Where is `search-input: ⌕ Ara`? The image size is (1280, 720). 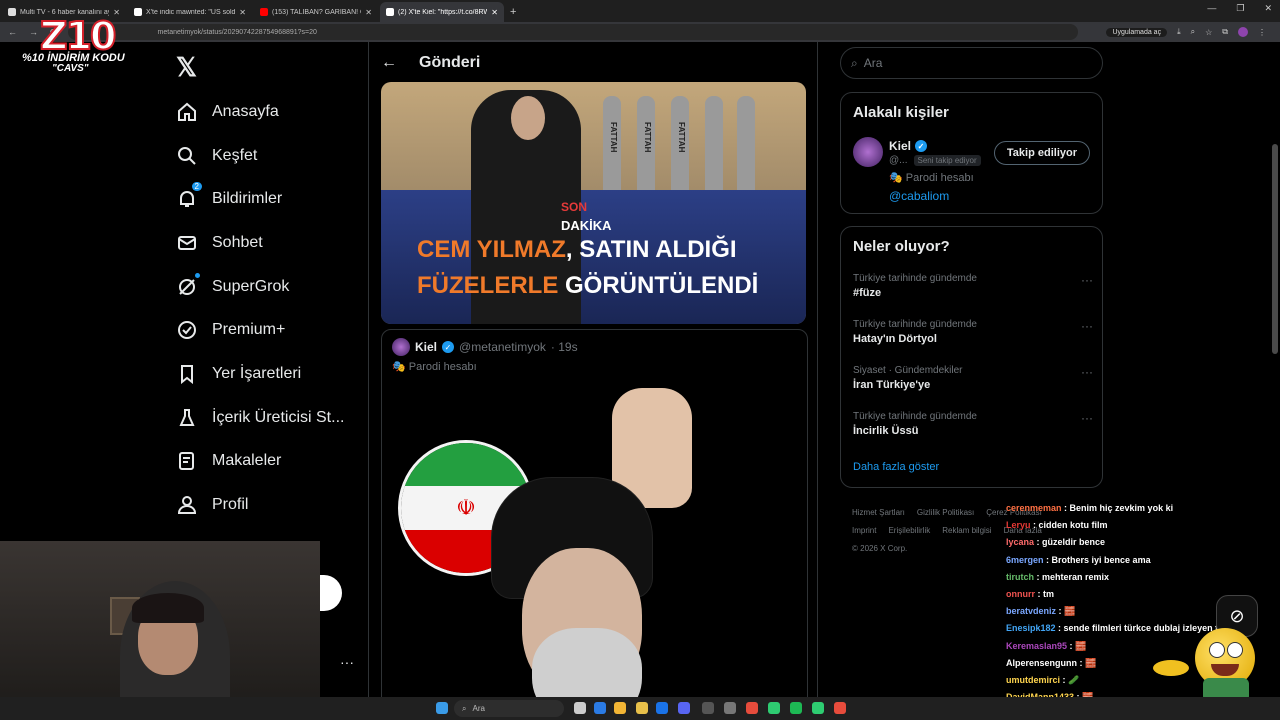
search-input: ⌕ Ara is located at coordinates (971, 63).